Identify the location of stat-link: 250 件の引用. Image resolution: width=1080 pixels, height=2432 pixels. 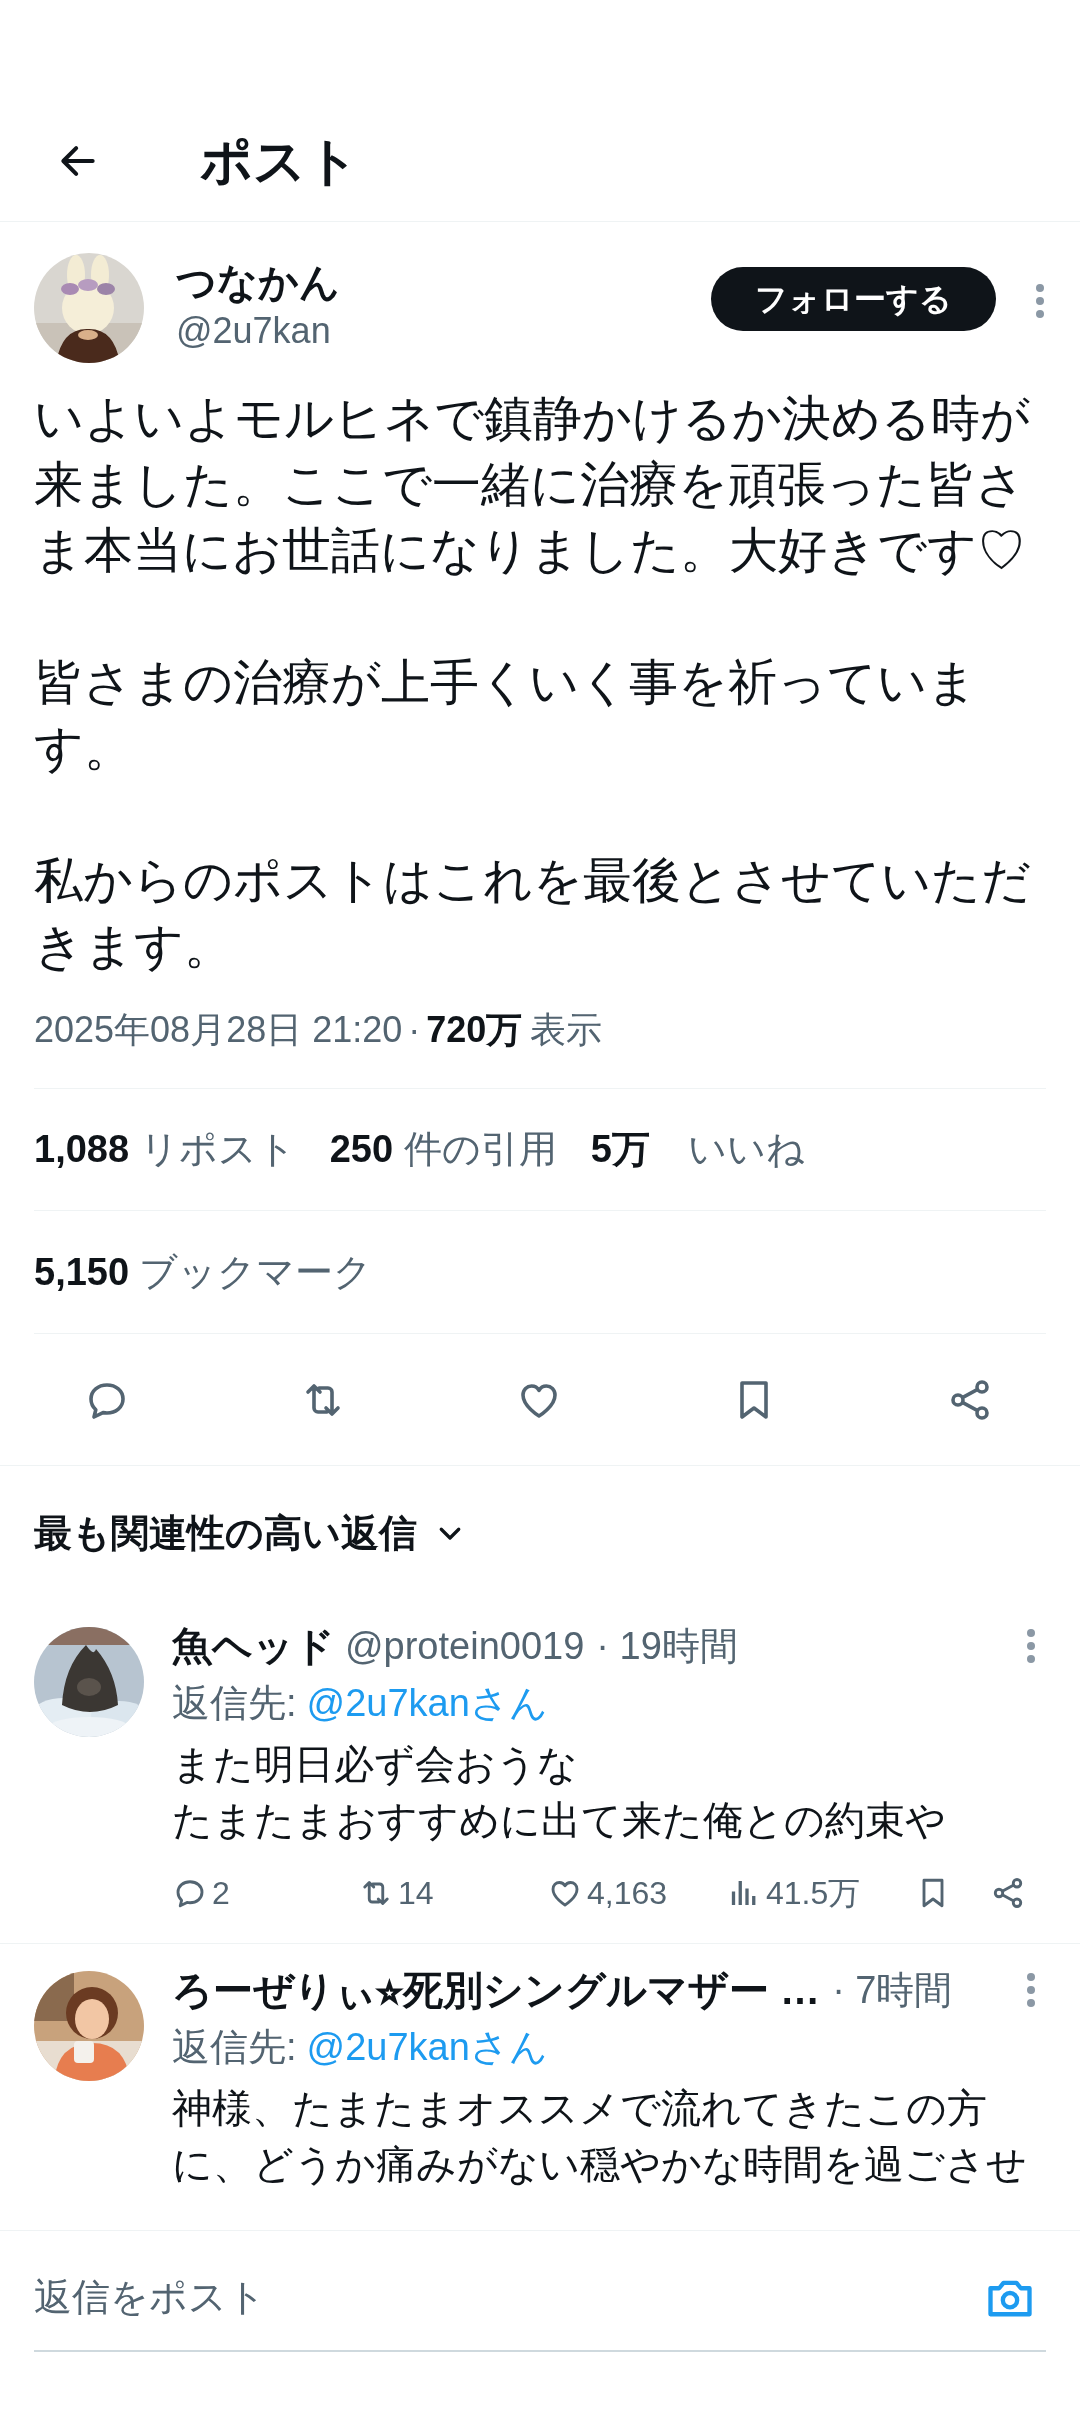
(443, 1149).